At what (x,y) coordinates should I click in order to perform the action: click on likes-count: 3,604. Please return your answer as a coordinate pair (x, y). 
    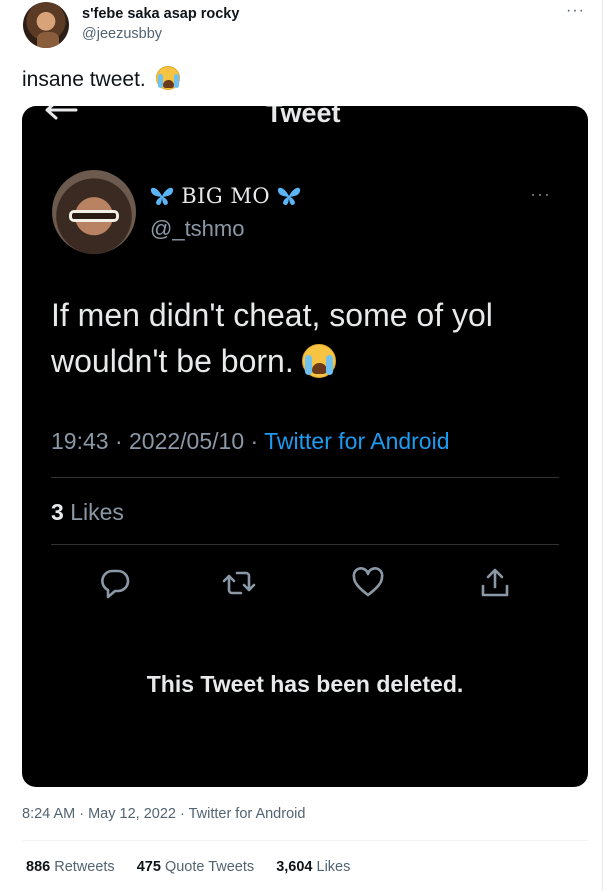
    Looking at the image, I should click on (294, 867).